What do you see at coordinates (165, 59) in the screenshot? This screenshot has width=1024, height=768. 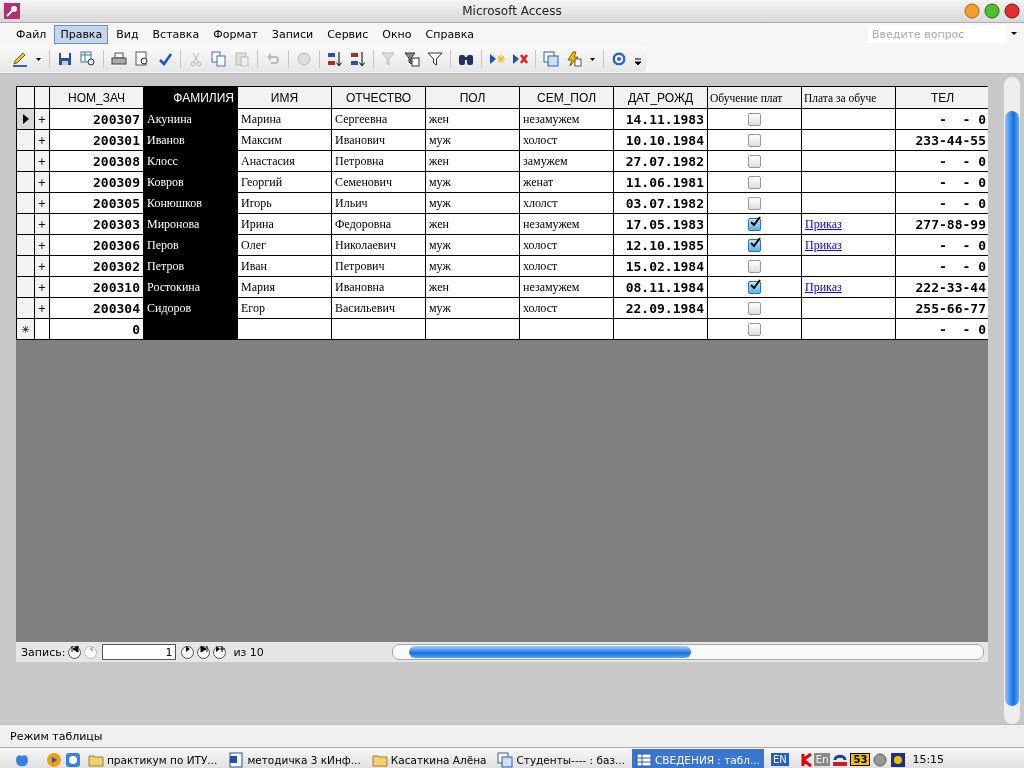 I see `spellcheck-icon` at bounding box center [165, 59].